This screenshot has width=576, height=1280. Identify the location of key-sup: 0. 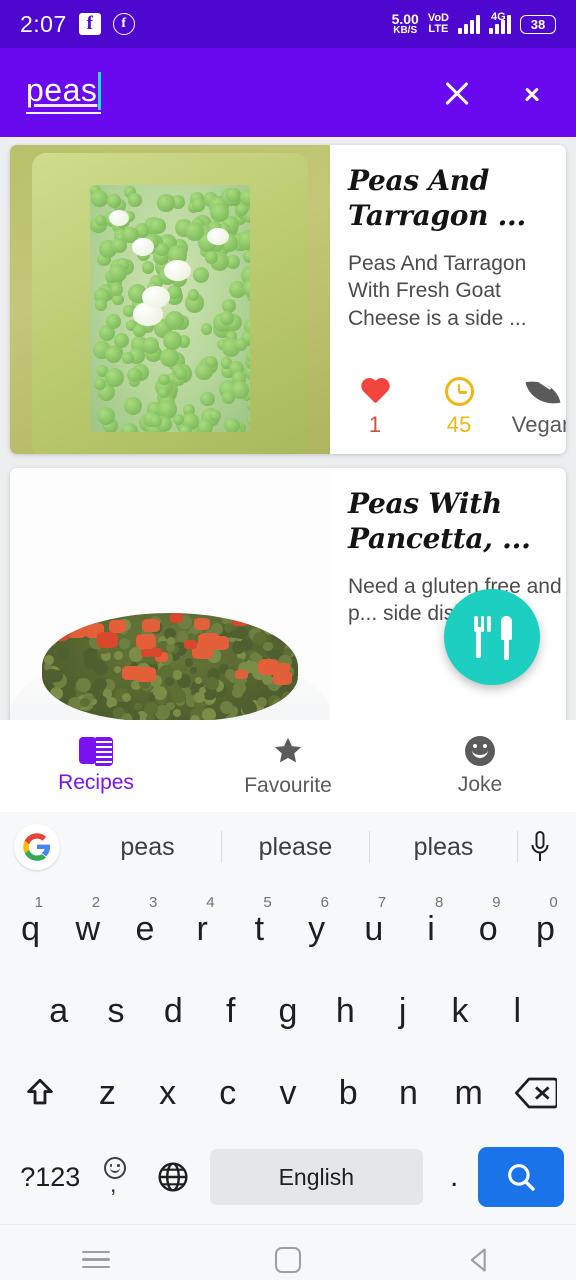
(553, 902).